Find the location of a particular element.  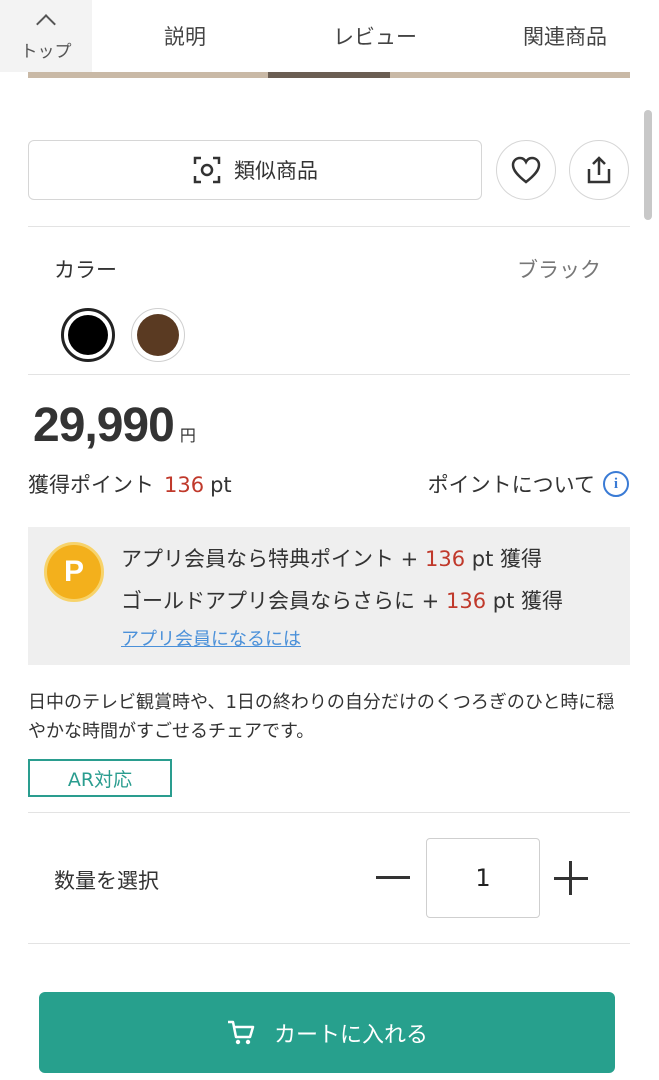

color-swatch-brown is located at coordinates (158, 335).